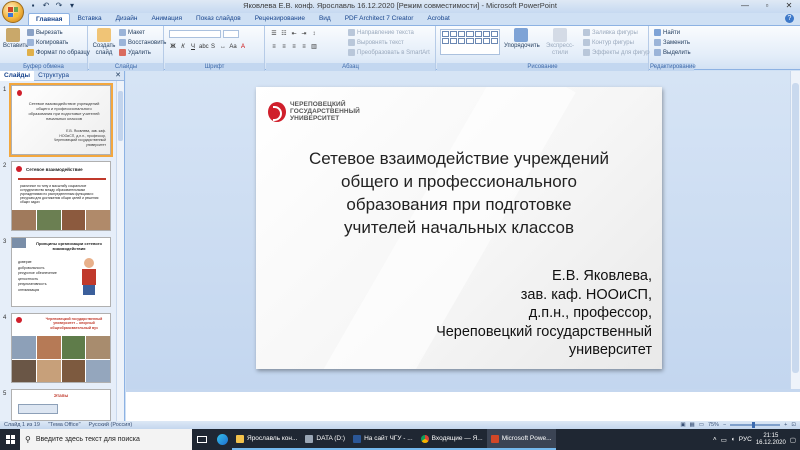 The width and height of the screenshot is (800, 450). Describe the element at coordinates (106, 439) in the screenshot. I see `taskbar-search: ⚲ Введите здесь текст для поиска` at that location.